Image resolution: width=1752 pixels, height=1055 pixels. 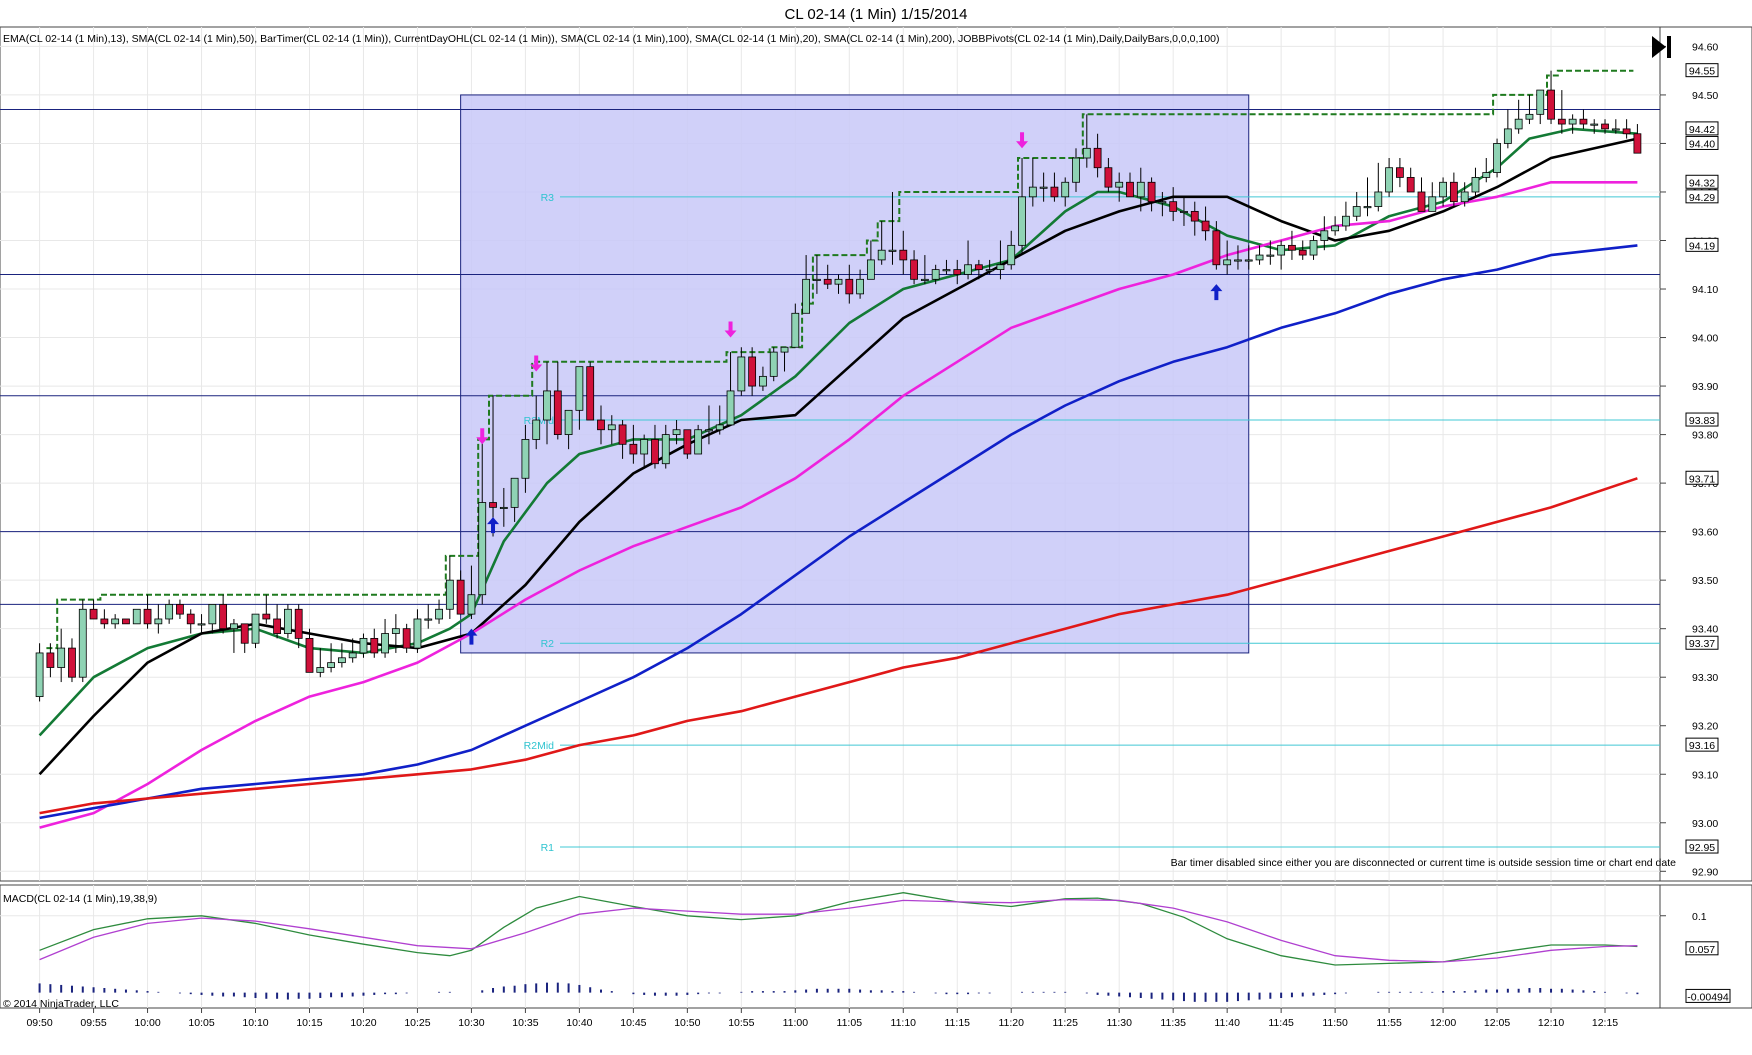 I want to click on price-tick-label: 93.30, so click(x=1705, y=678).